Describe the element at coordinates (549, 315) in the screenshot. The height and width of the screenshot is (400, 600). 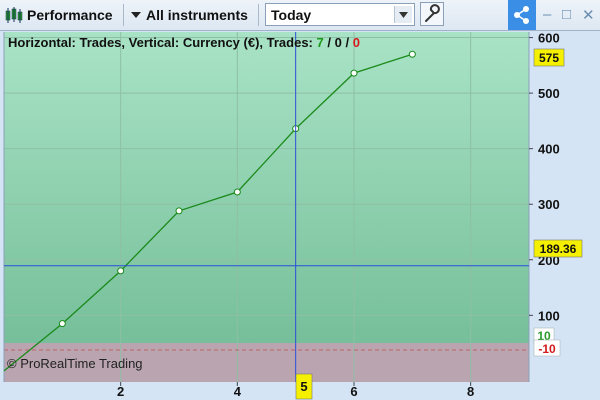
I see `y-tick-label: 100` at that location.